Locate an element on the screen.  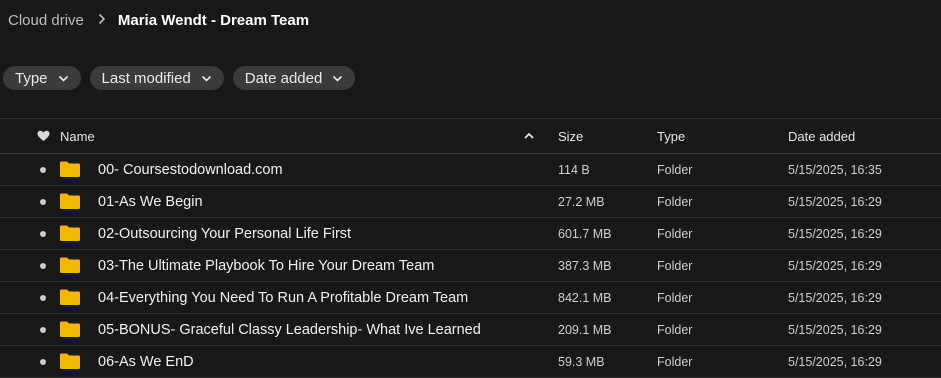
row-size: 209.1 MB is located at coordinates (585, 329).